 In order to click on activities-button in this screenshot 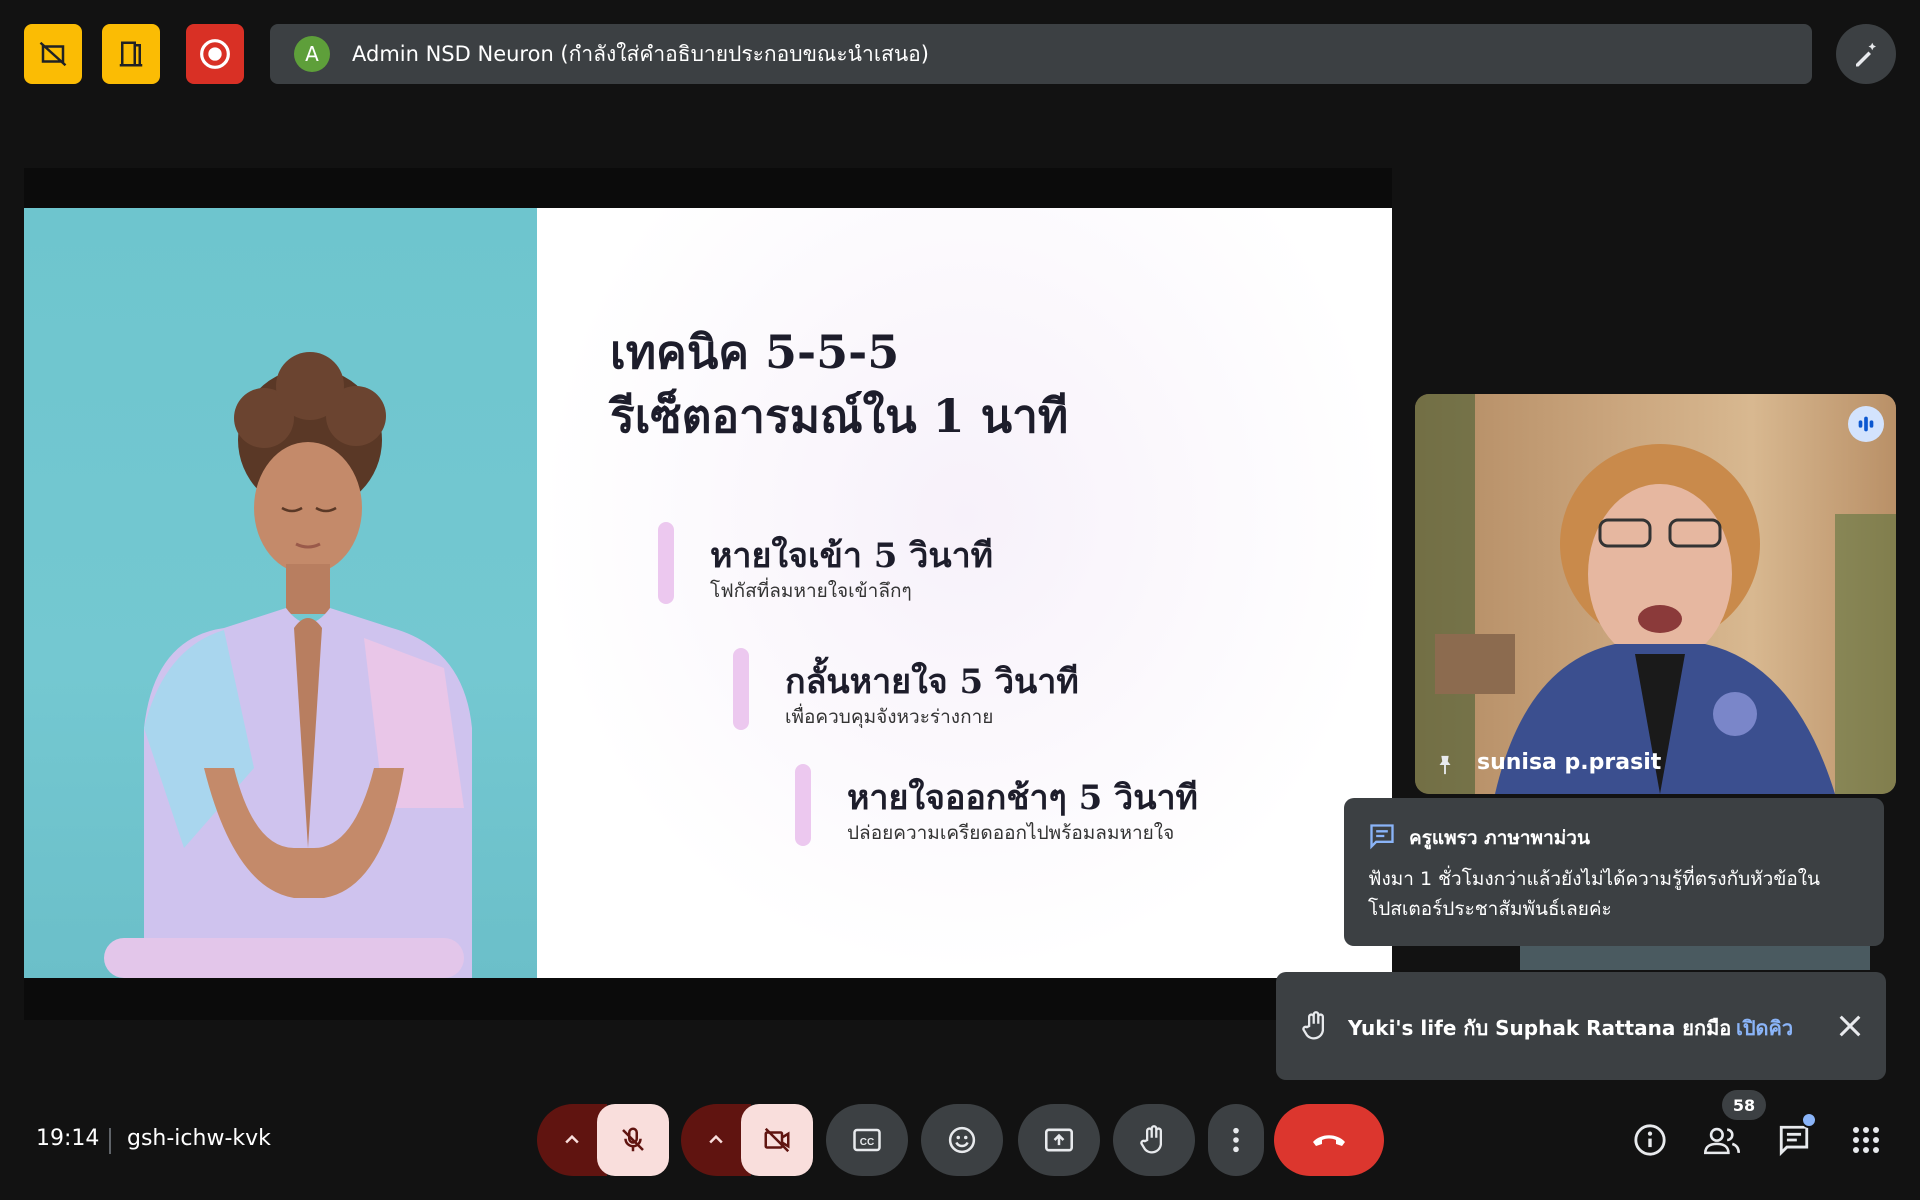, I will do `click(1866, 1140)`.